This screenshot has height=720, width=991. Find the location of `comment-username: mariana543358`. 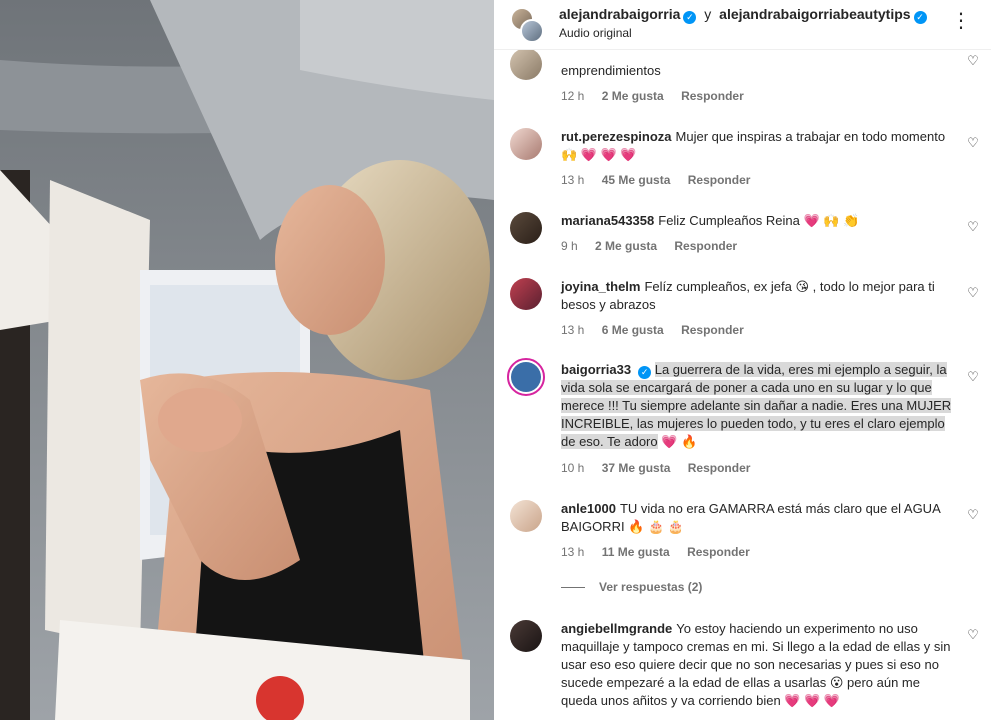

comment-username: mariana543358 is located at coordinates (607, 220).